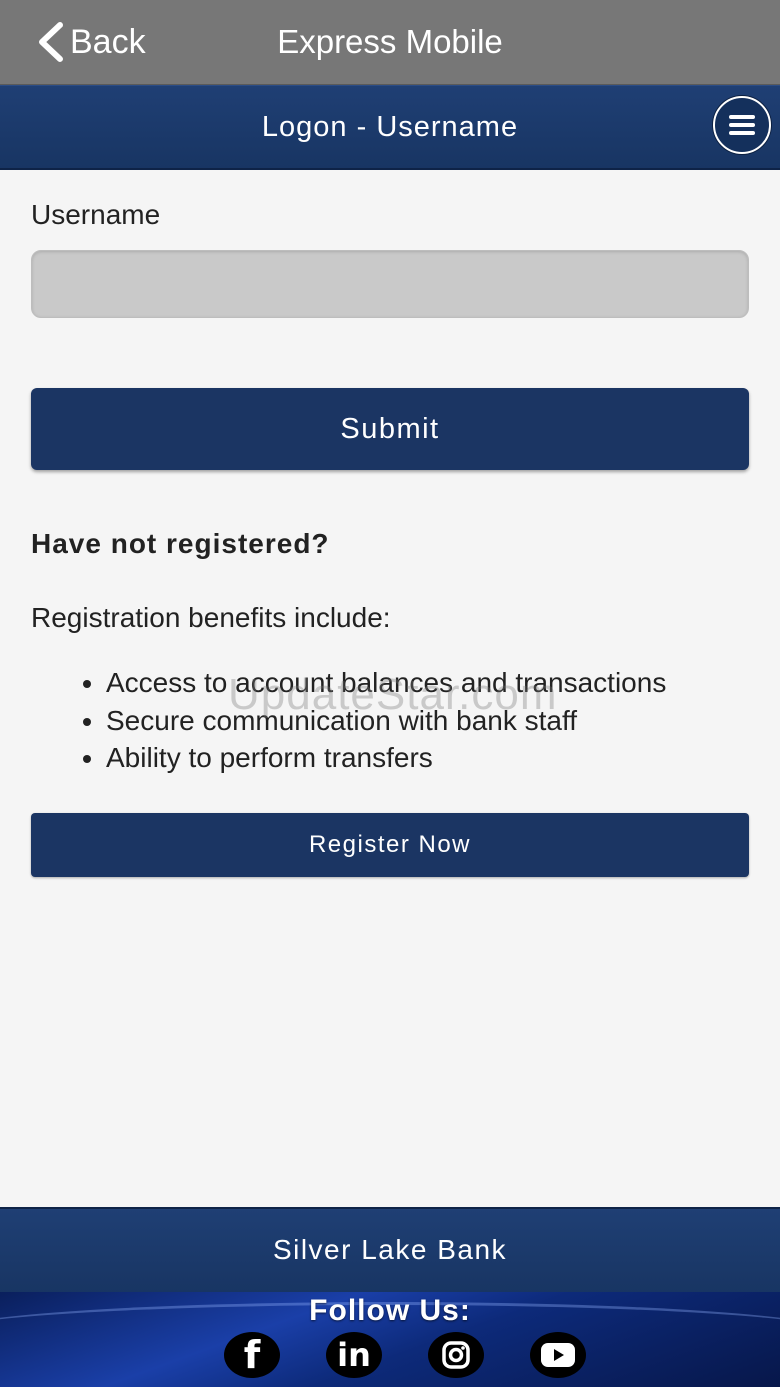 The width and height of the screenshot is (780, 1387). I want to click on instagram-glyph, so click(456, 1355).